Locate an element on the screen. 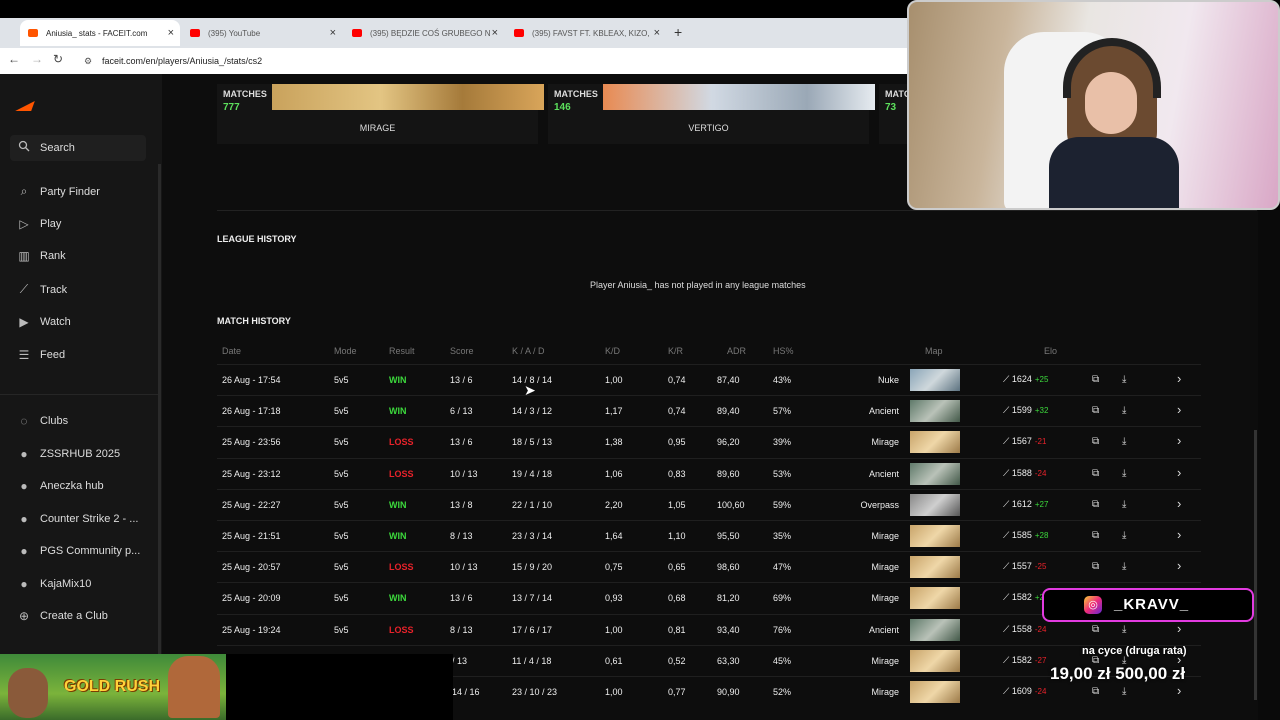 The width and height of the screenshot is (1280, 720). column-header: Score is located at coordinates (462, 351).